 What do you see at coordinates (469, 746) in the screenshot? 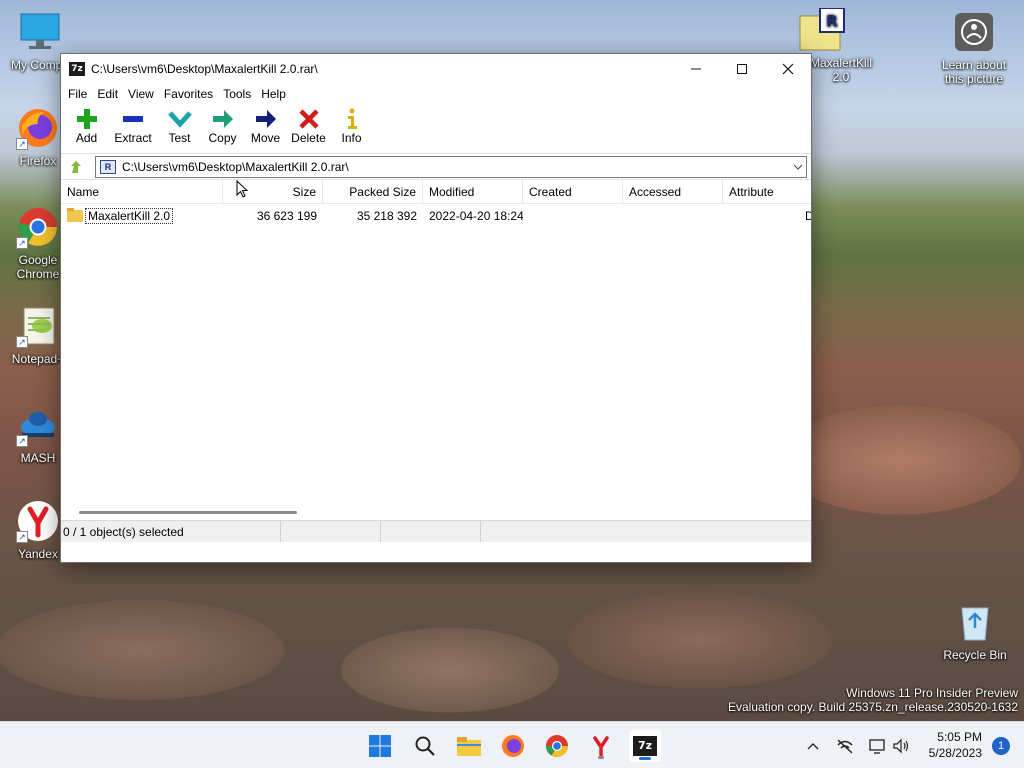
I see `taskbar-file-explorer` at bounding box center [469, 746].